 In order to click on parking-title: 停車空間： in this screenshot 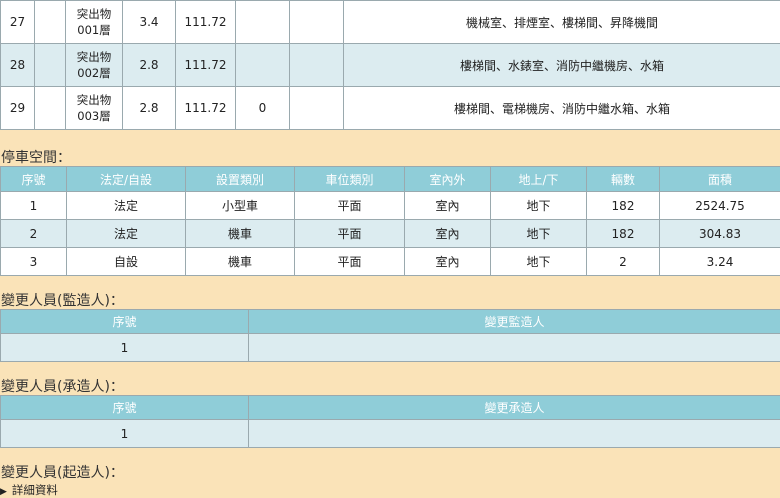, I will do `click(36, 158)`.